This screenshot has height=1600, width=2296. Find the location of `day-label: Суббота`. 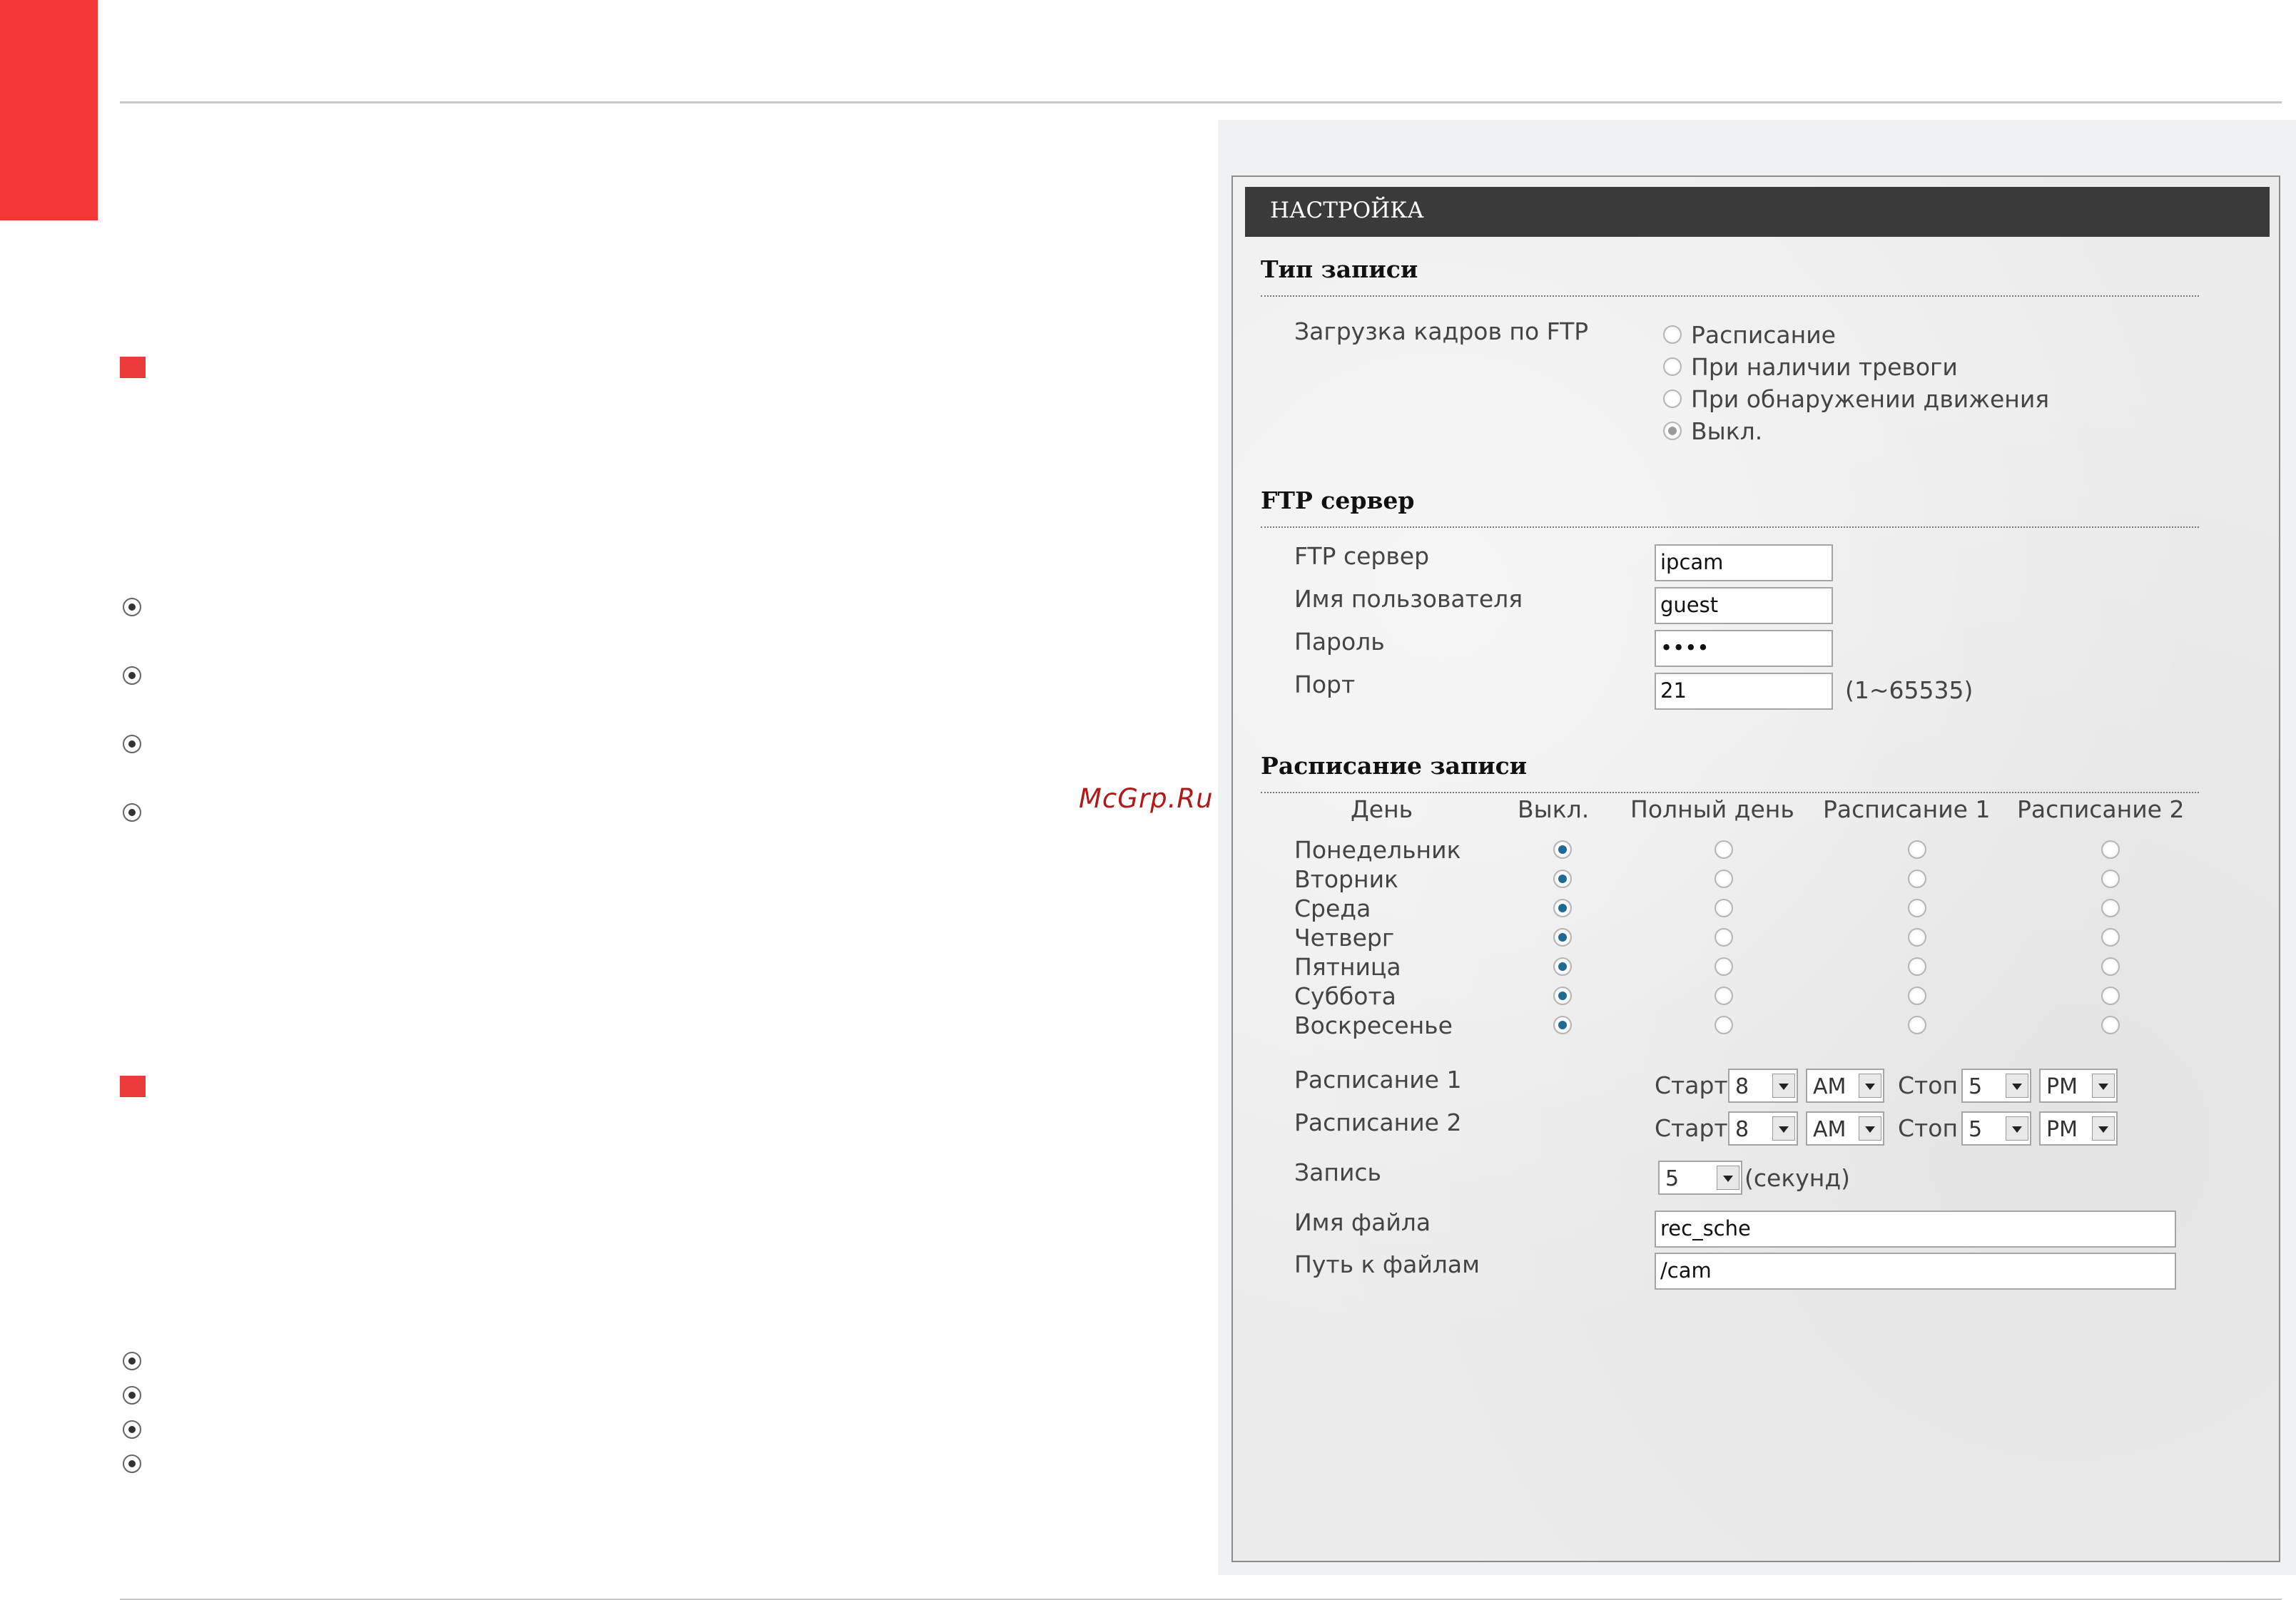

day-label: Суббота is located at coordinates (1345, 996).